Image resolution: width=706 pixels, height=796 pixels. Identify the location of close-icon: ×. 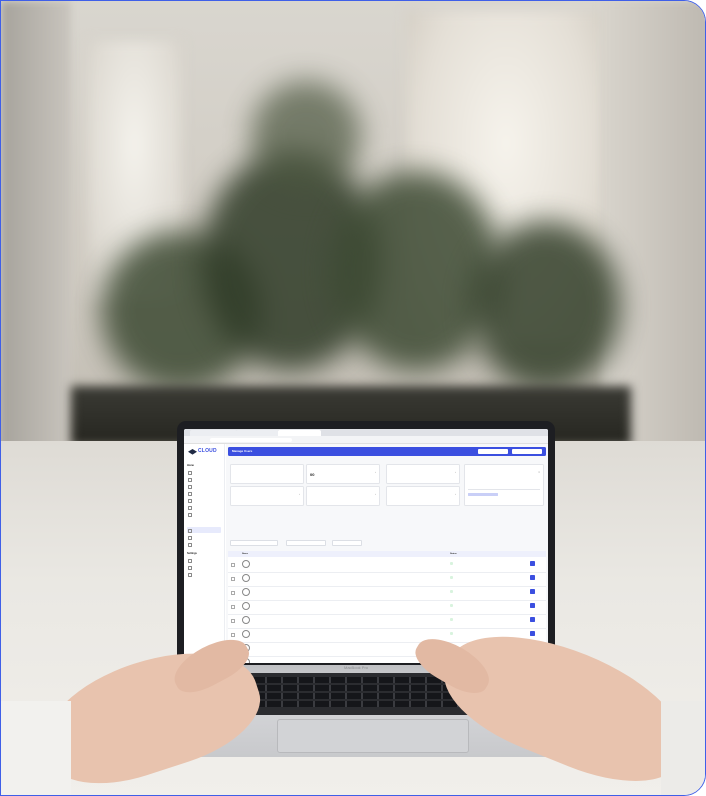
(539, 472).